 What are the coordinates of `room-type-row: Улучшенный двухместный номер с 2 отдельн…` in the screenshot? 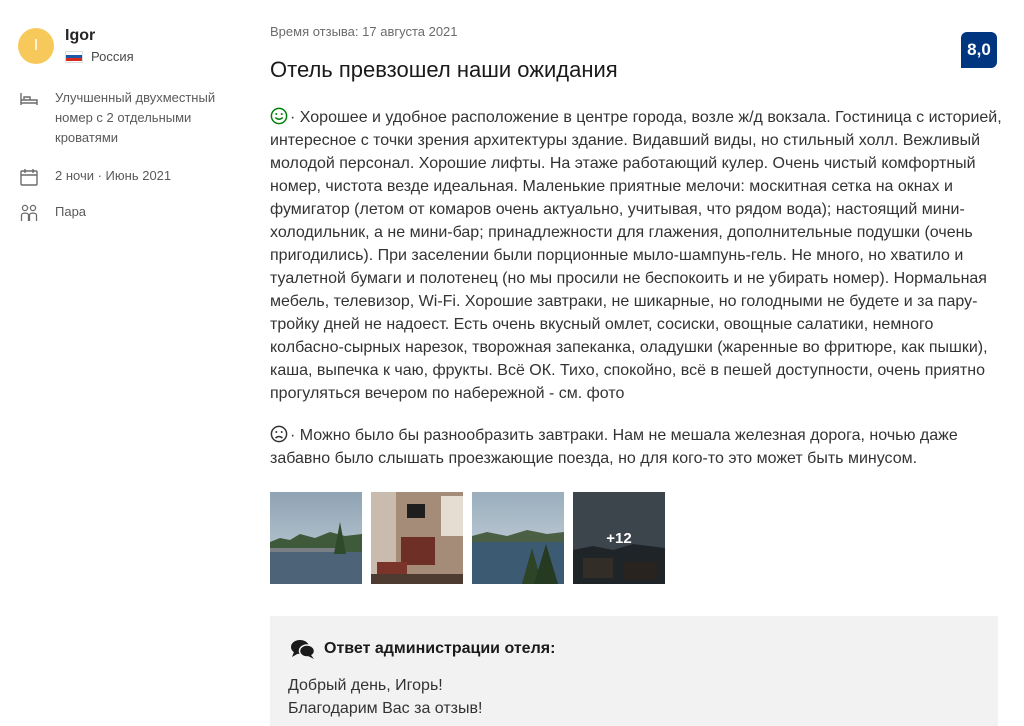 It's located at (133, 118).